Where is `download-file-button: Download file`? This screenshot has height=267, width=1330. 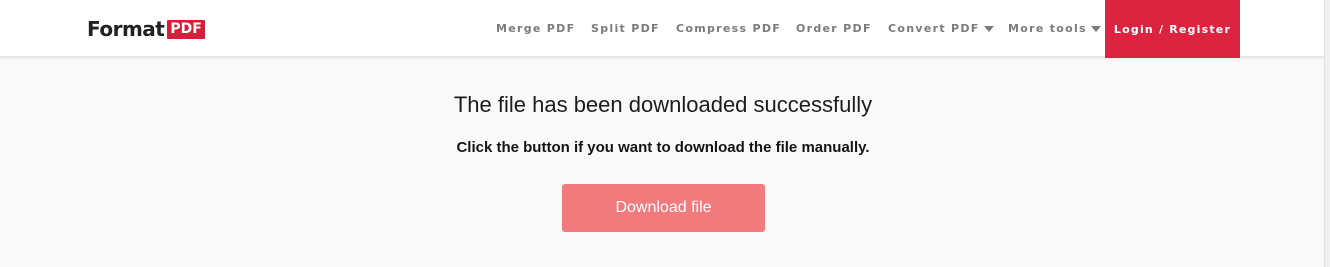 download-file-button: Download file is located at coordinates (663, 208).